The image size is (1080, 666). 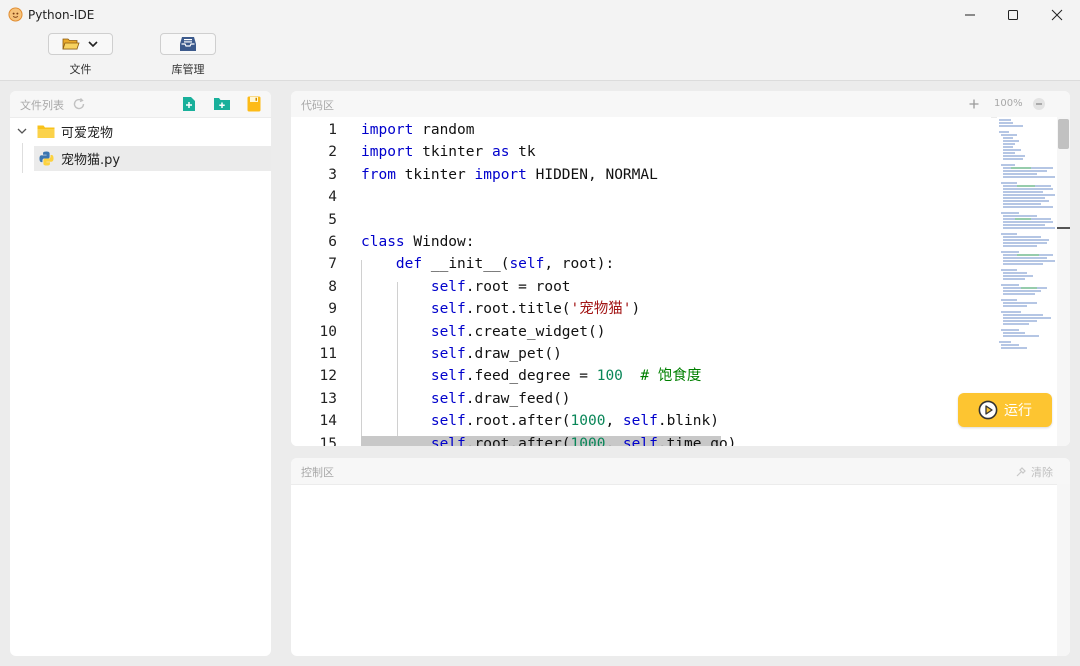 What do you see at coordinates (332, 219) in the screenshot?
I see `code-line: 5` at bounding box center [332, 219].